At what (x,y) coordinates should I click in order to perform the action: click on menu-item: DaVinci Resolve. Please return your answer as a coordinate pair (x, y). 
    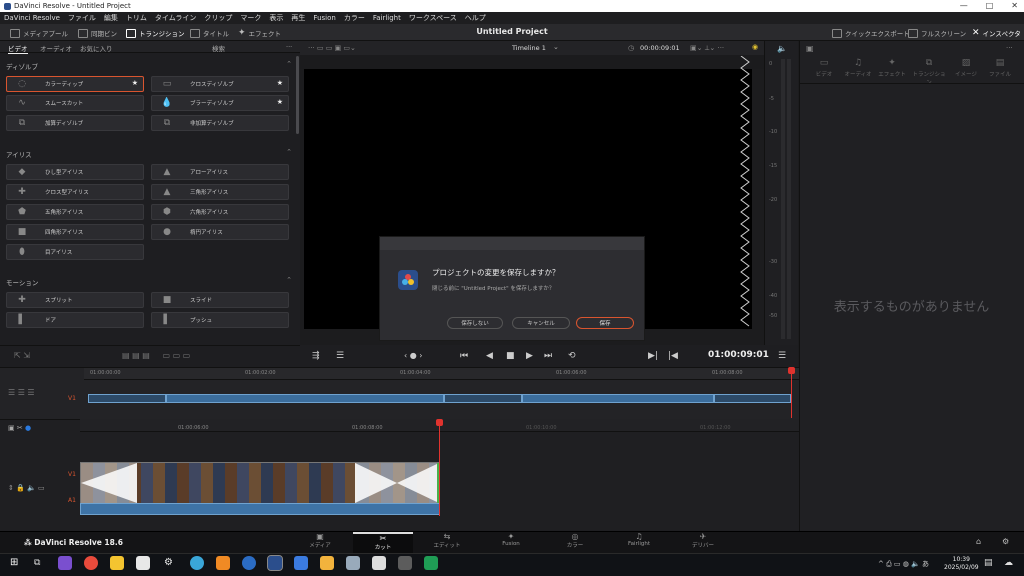
    Looking at the image, I should click on (32, 18).